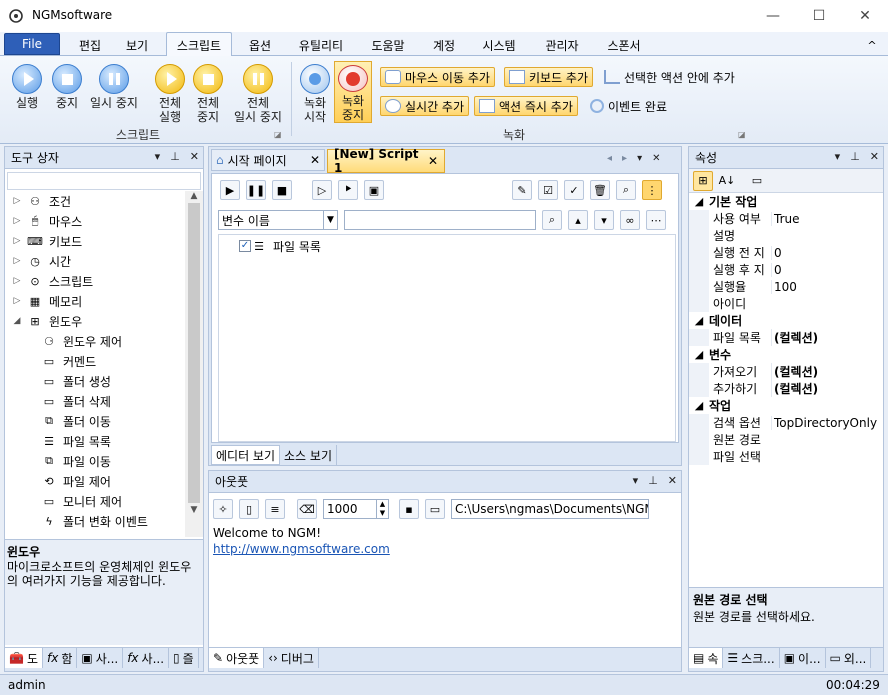 The height and width of the screenshot is (695, 888). I want to click on check-all-icon: ☑, so click(548, 190).